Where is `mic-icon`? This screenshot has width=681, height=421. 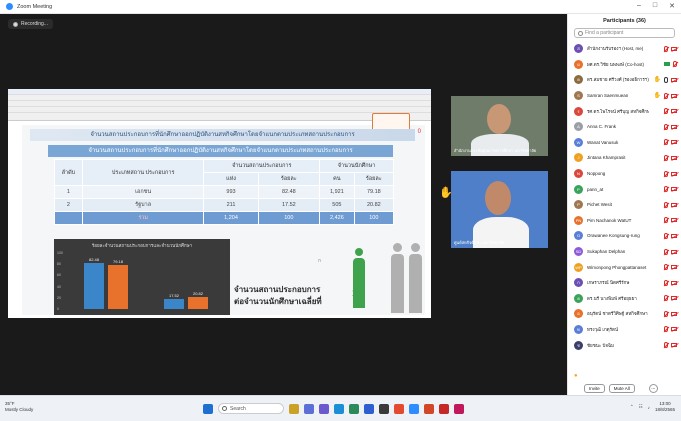 mic-icon is located at coordinates (666, 79).